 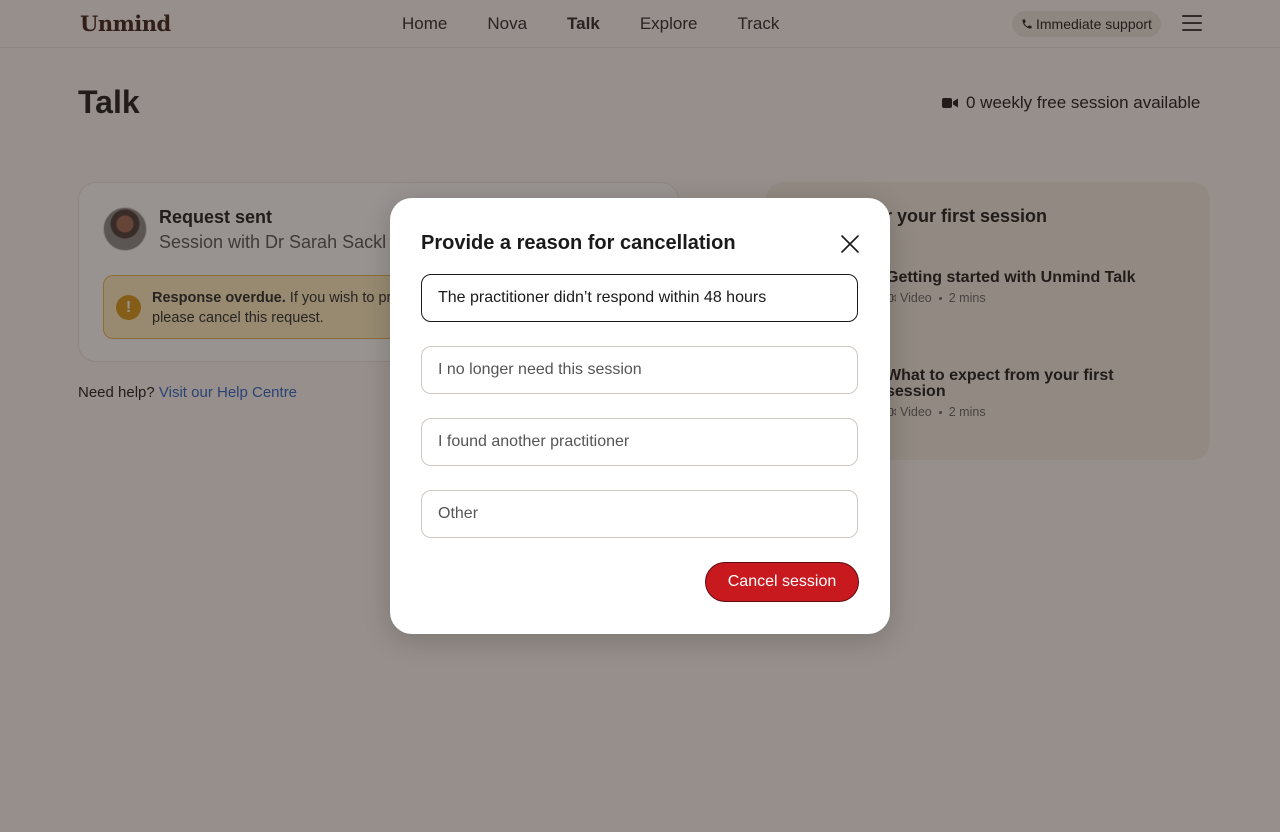 I want to click on reason-option-another-practitioner: I found another practitioner, so click(x=639, y=442).